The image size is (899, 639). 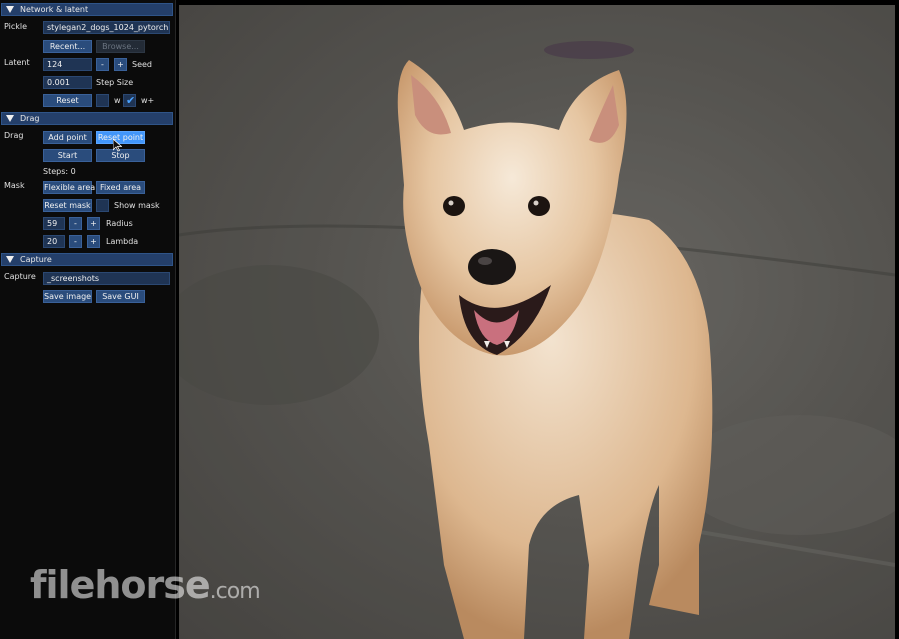 What do you see at coordinates (54, 241) in the screenshot?
I see `lambda-input: 20` at bounding box center [54, 241].